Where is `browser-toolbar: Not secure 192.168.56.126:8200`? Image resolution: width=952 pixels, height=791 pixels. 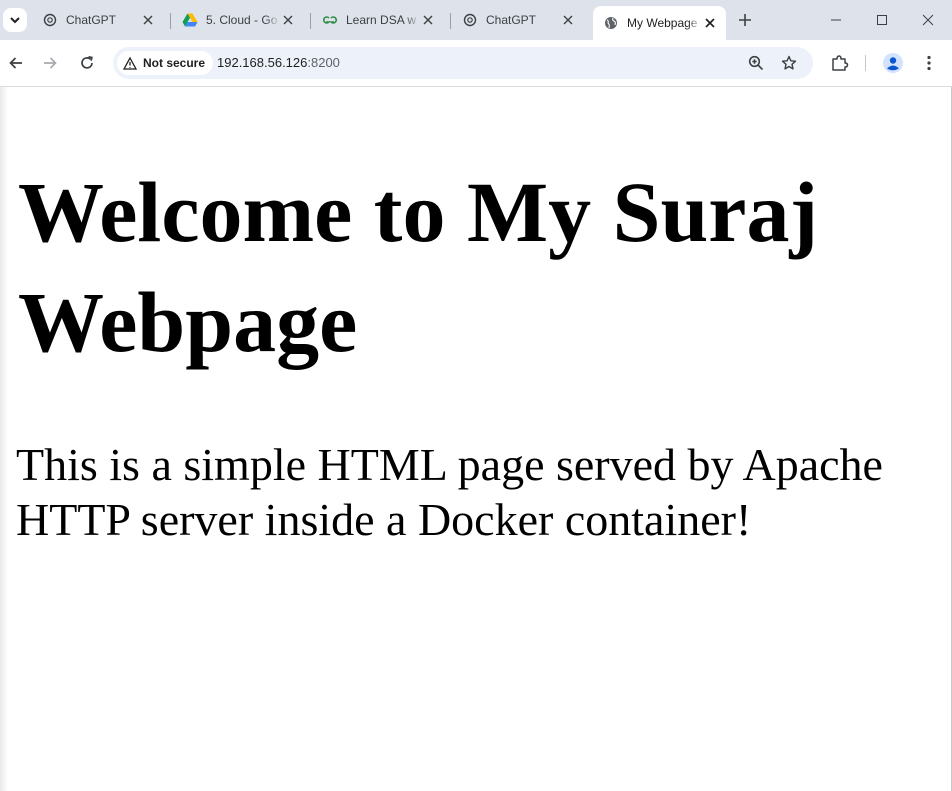 browser-toolbar: Not secure 192.168.56.126:8200 is located at coordinates (476, 63).